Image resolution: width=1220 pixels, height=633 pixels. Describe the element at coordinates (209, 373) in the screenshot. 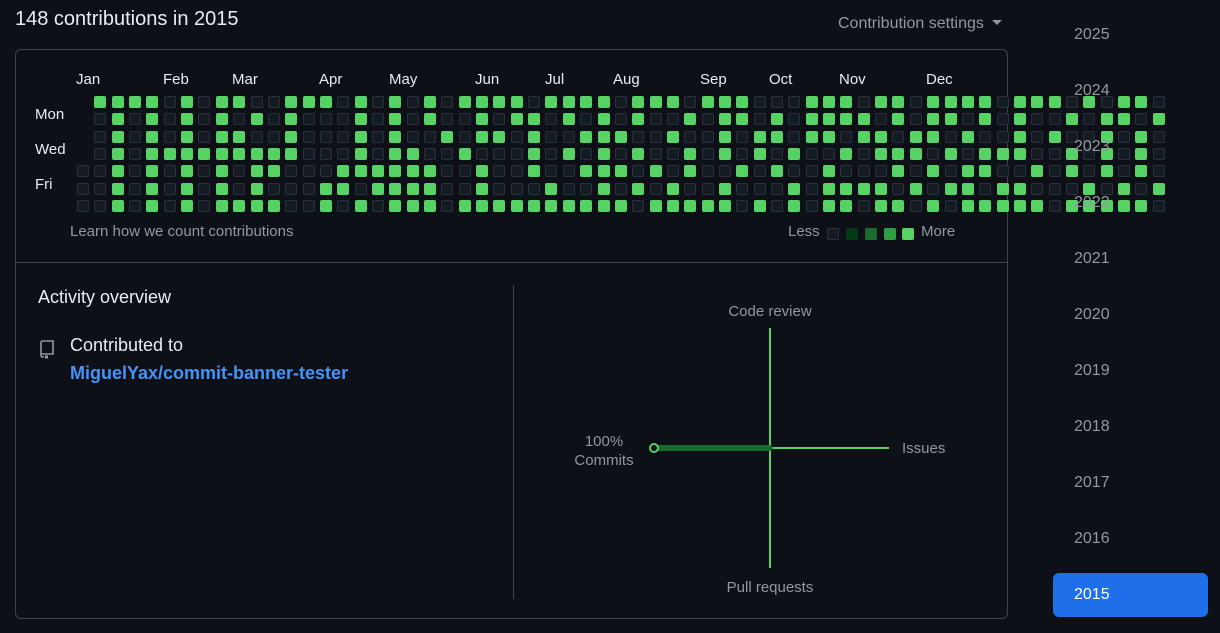

I see `repo-link: MiguelYax/commit-banner-tester` at that location.